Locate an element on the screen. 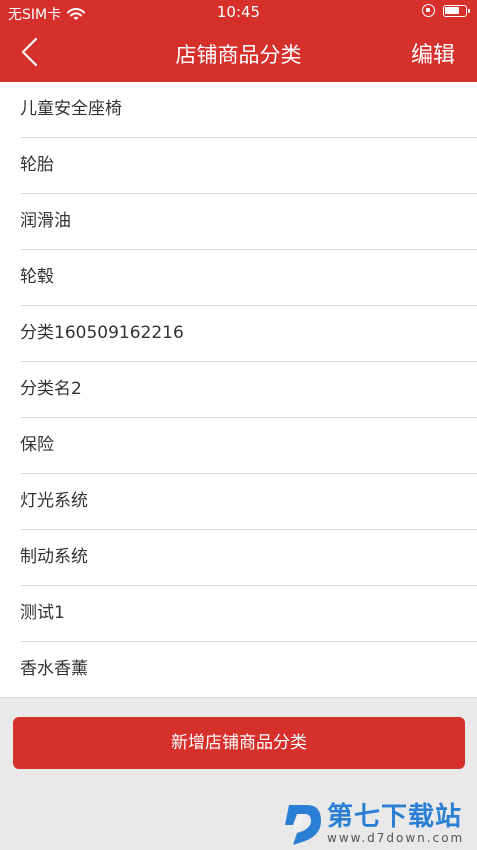 Image resolution: width=477 pixels, height=850 pixels. category-label: 轮毂 is located at coordinates (37, 277).